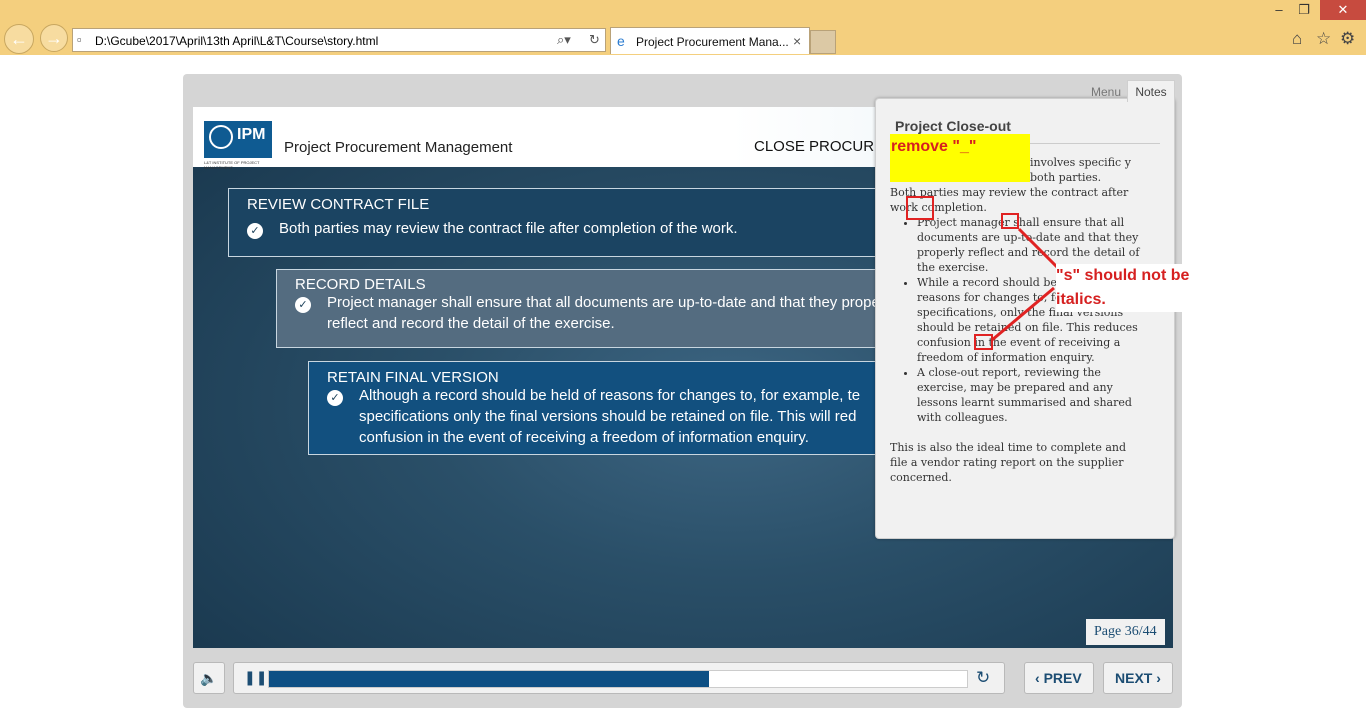 The height and width of the screenshot is (728, 1366). Describe the element at coordinates (1123, 288) in the screenshot. I see `annotation-italics-note: "s" should not be italics.` at that location.